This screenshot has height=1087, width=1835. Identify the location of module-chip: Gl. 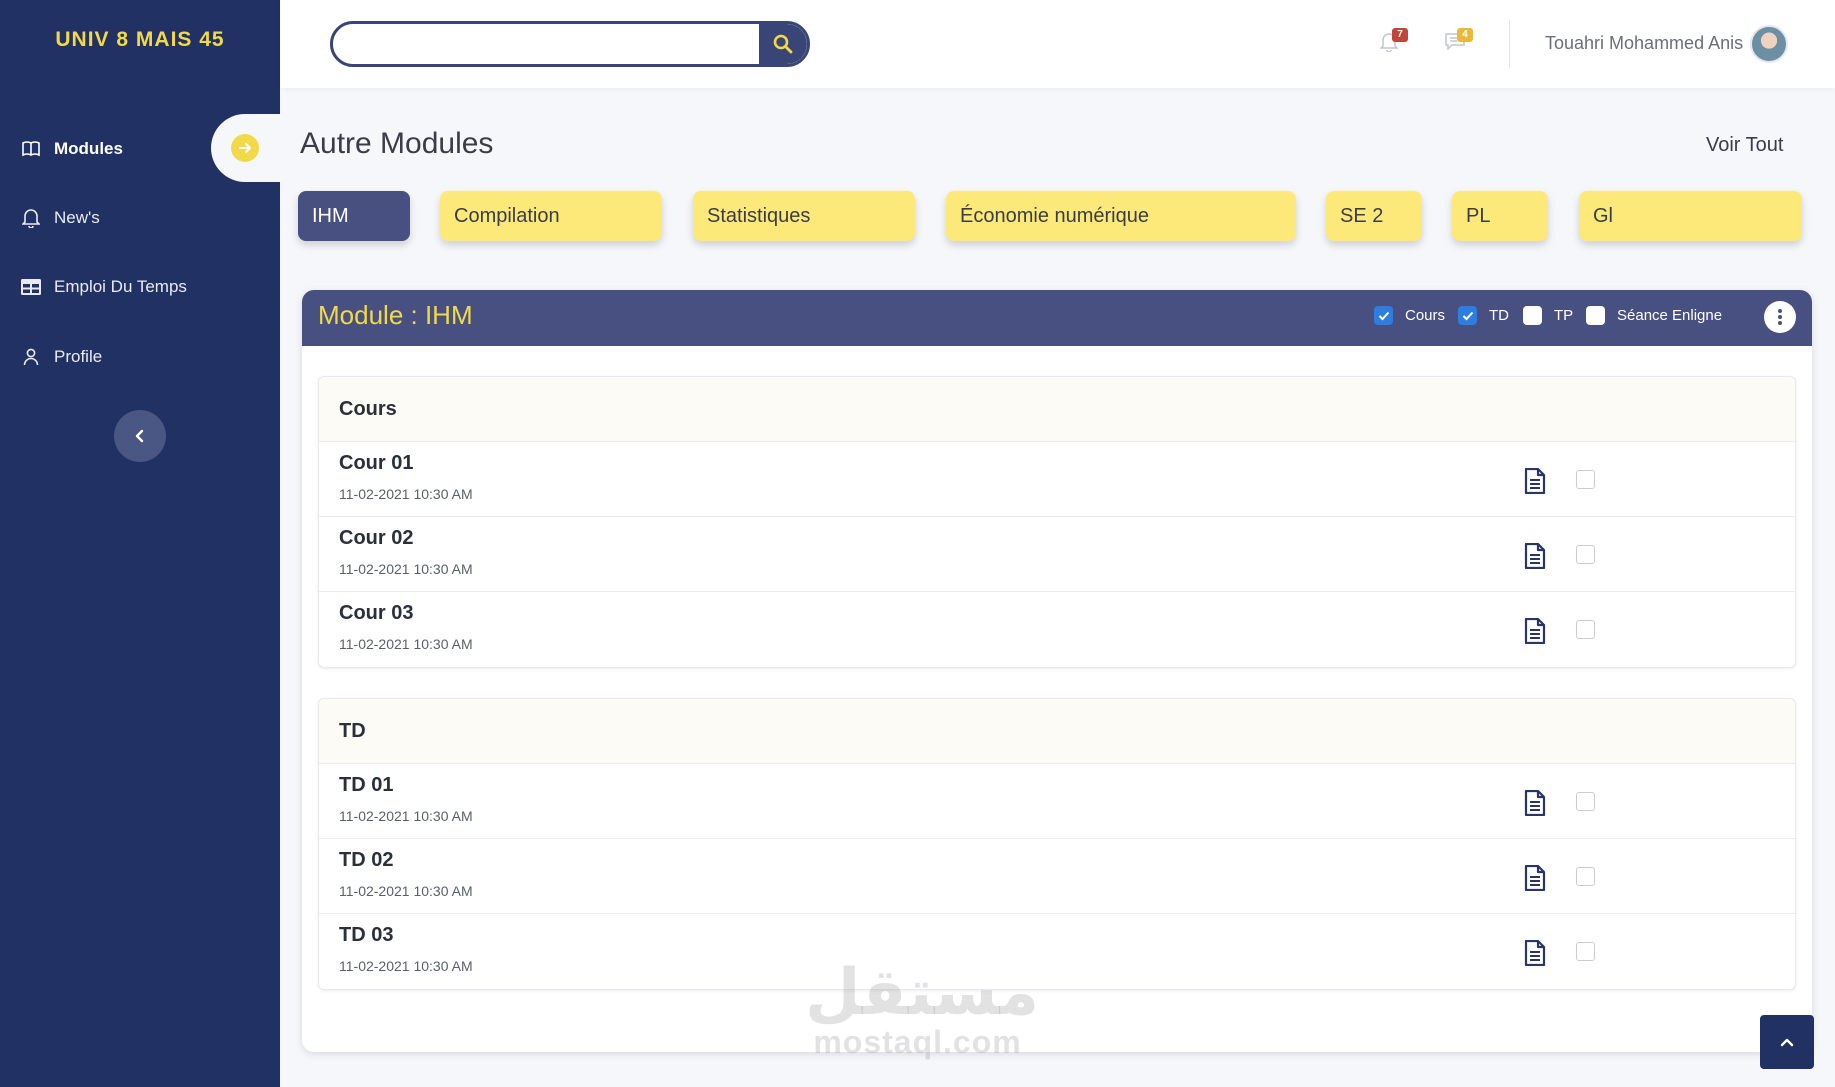
(1690, 216).